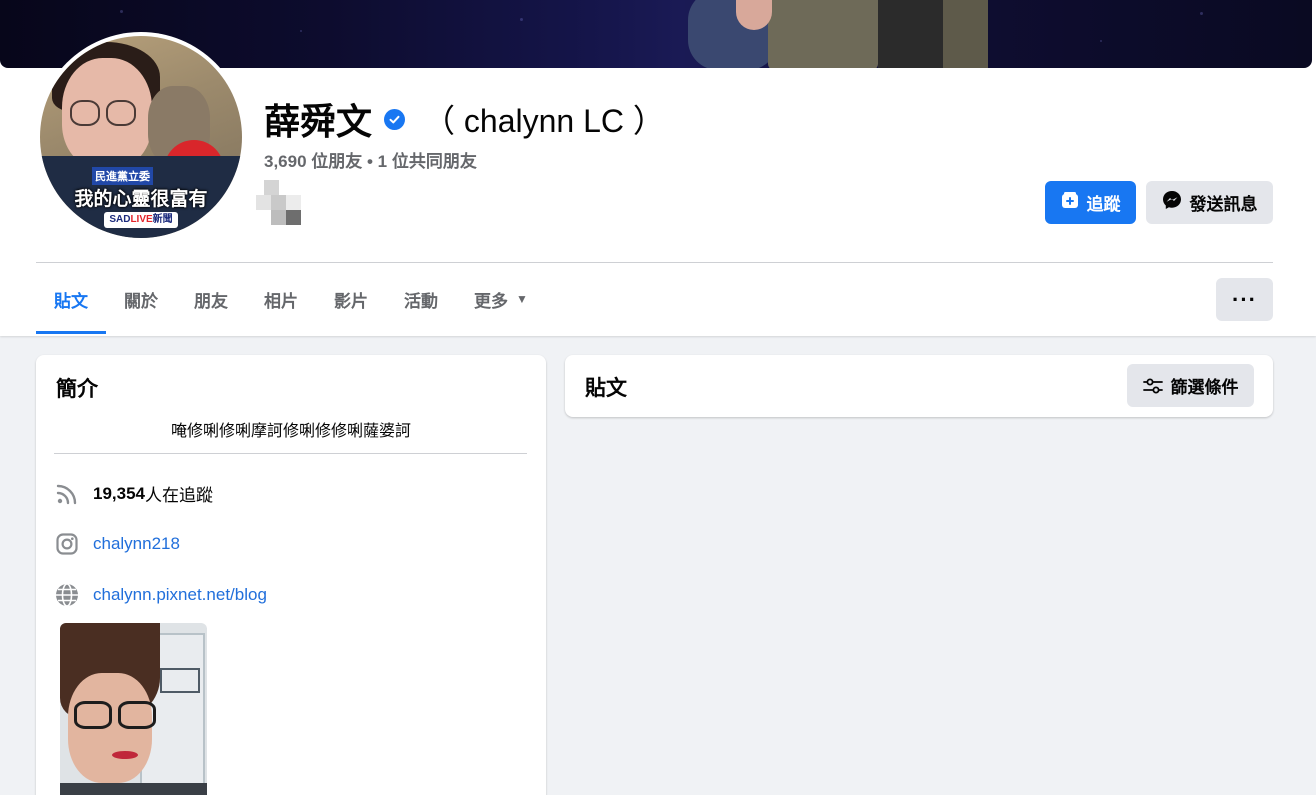 This screenshot has height=795, width=1316. Describe the element at coordinates (351, 299) in the screenshot. I see `tab-videos: 影片` at that location.